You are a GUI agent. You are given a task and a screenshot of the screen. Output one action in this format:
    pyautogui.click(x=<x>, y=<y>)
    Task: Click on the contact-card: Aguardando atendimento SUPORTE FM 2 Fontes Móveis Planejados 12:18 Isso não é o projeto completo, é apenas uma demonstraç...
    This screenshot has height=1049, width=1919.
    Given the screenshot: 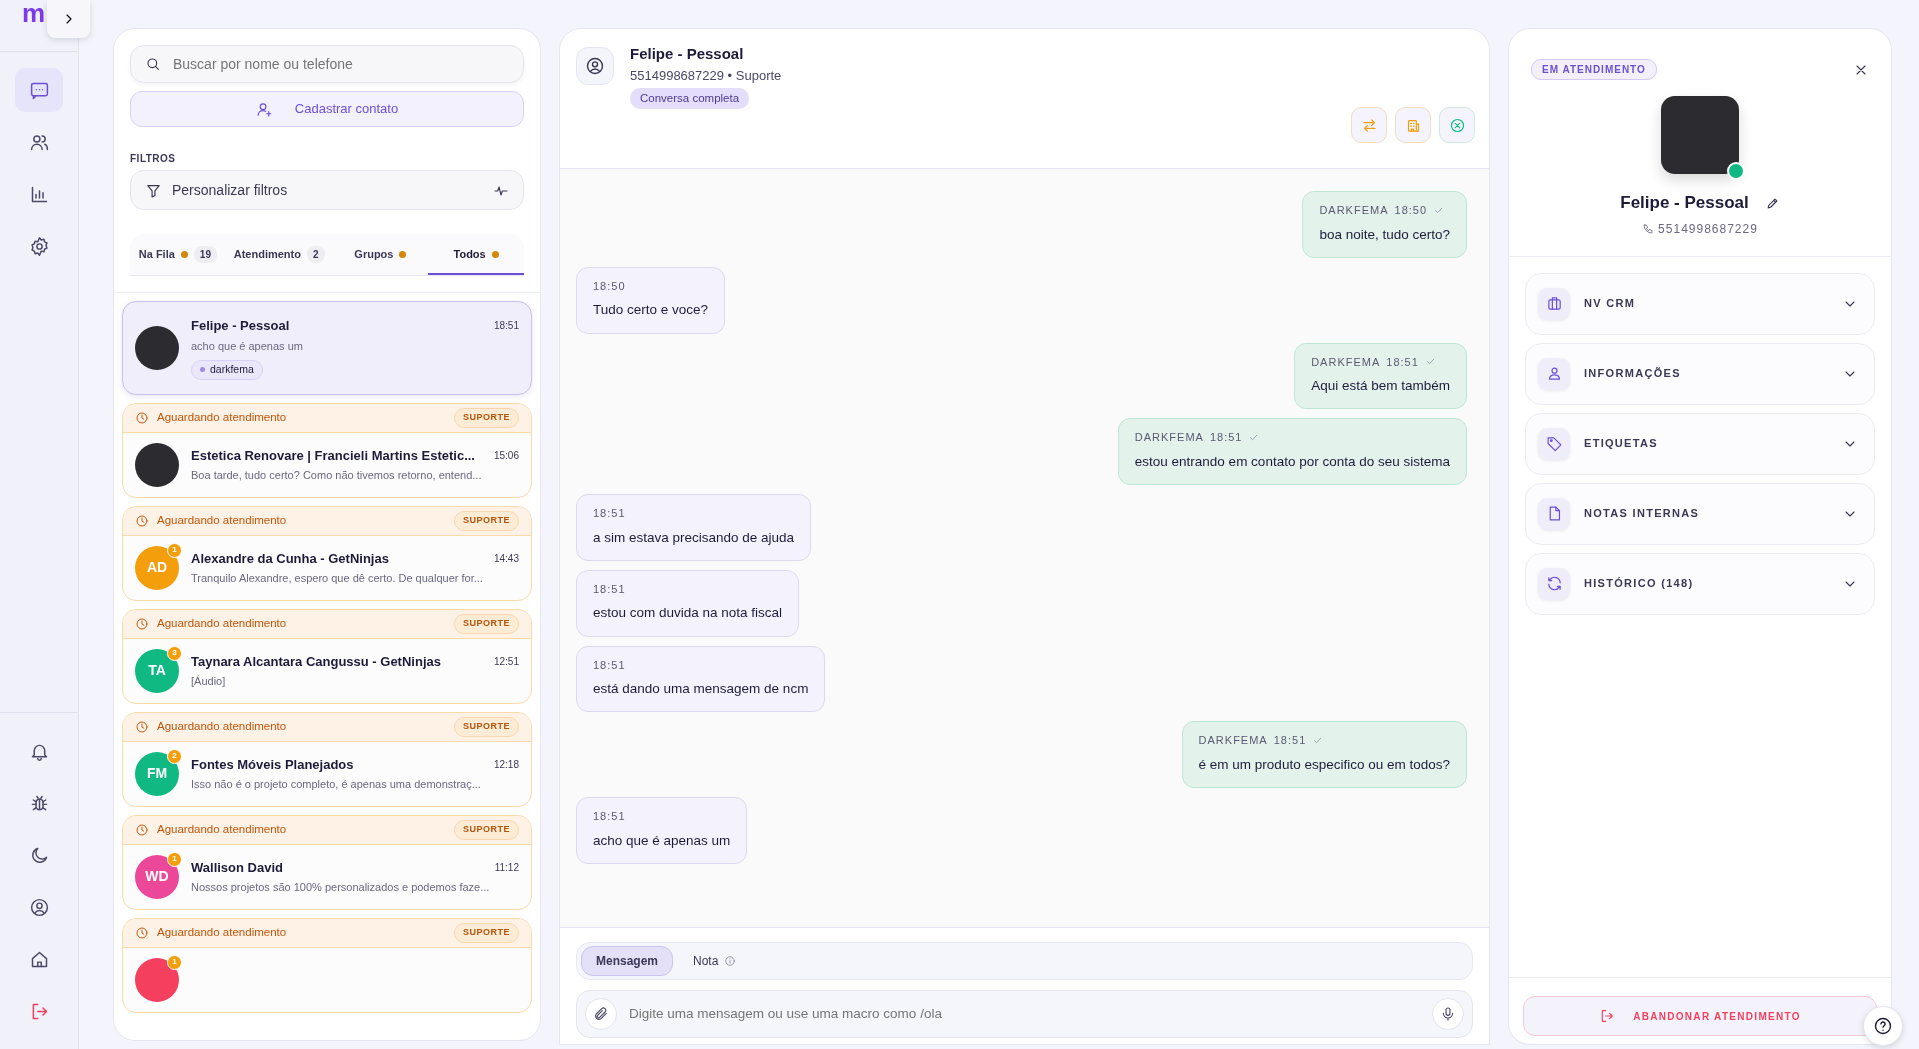 What is the action you would take?
    pyautogui.click(x=327, y=759)
    